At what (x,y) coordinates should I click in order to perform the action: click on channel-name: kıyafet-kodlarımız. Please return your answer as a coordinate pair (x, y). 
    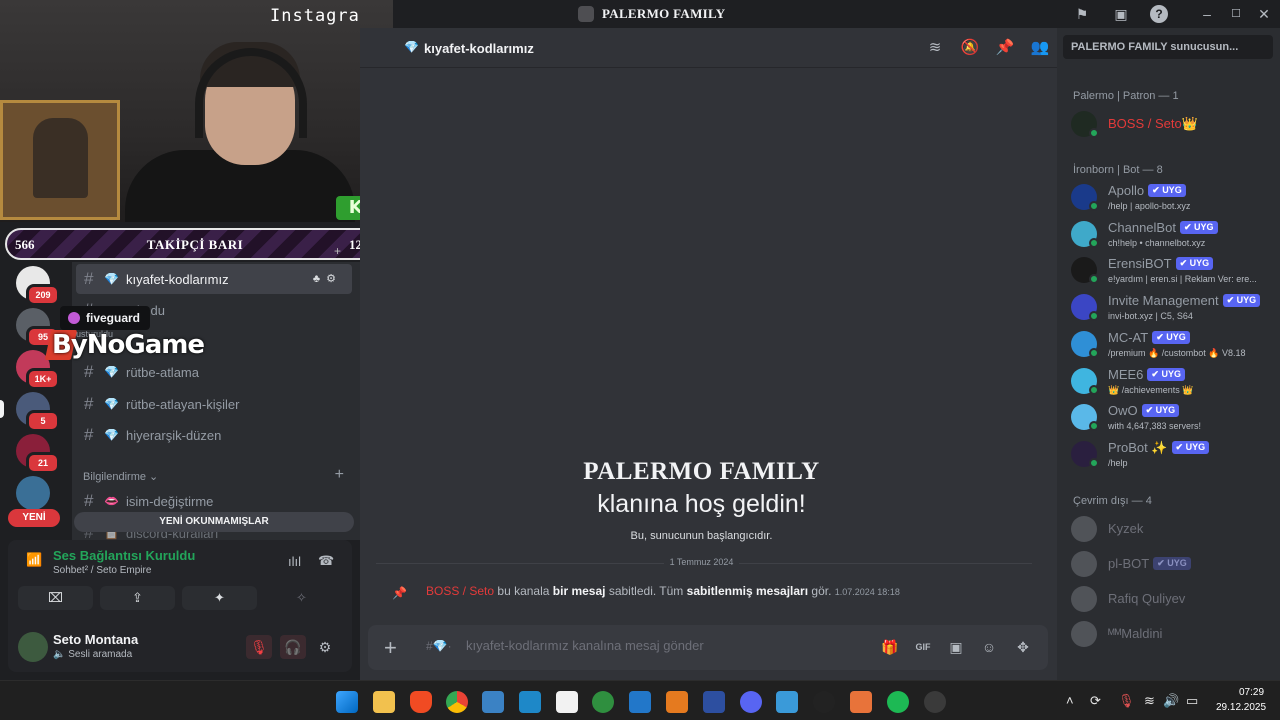
    Looking at the image, I should click on (177, 279).